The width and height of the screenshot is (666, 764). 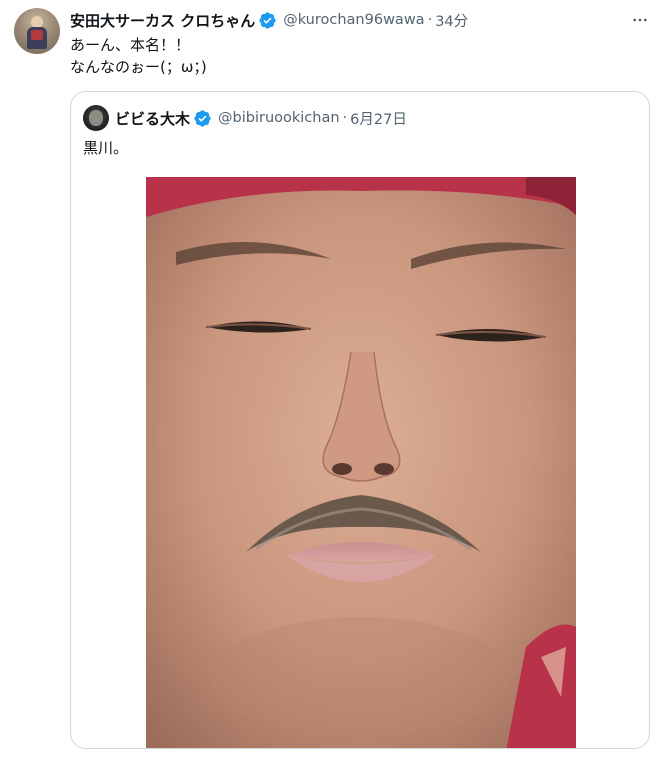 I want to click on quoted-author-avatar, so click(x=96, y=118).